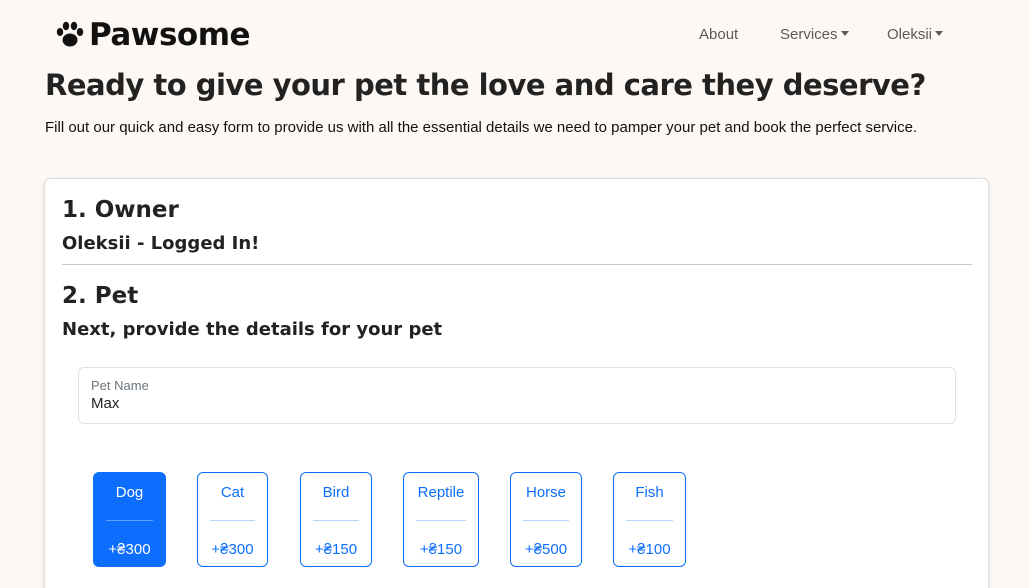  Describe the element at coordinates (809, 34) in the screenshot. I see `nav-services-label: Services` at that location.